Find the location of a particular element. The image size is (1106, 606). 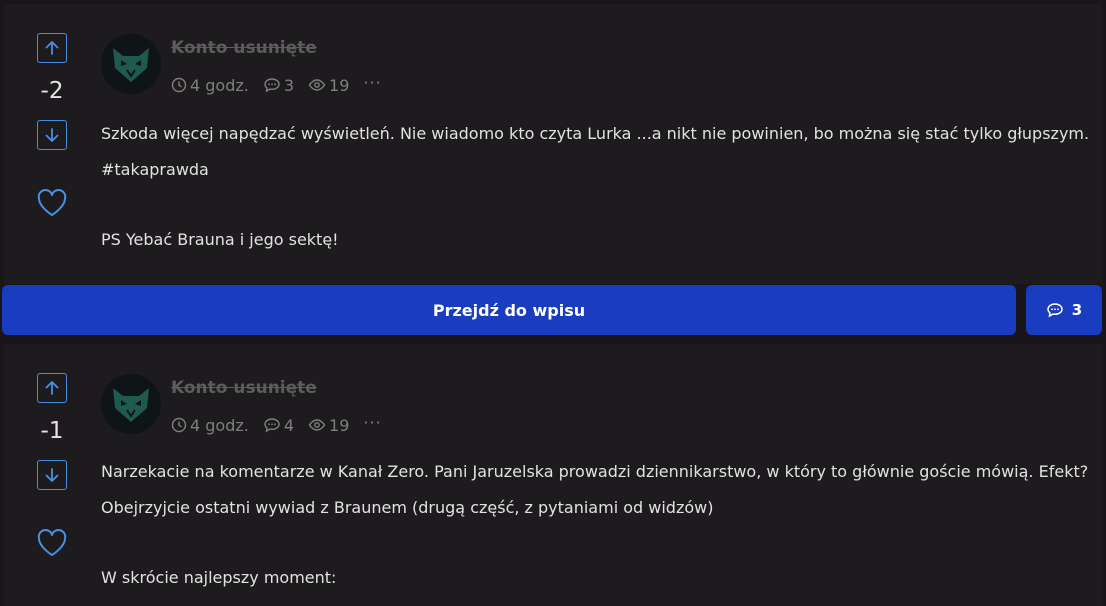

comment-count: 4 is located at coordinates (278, 425).